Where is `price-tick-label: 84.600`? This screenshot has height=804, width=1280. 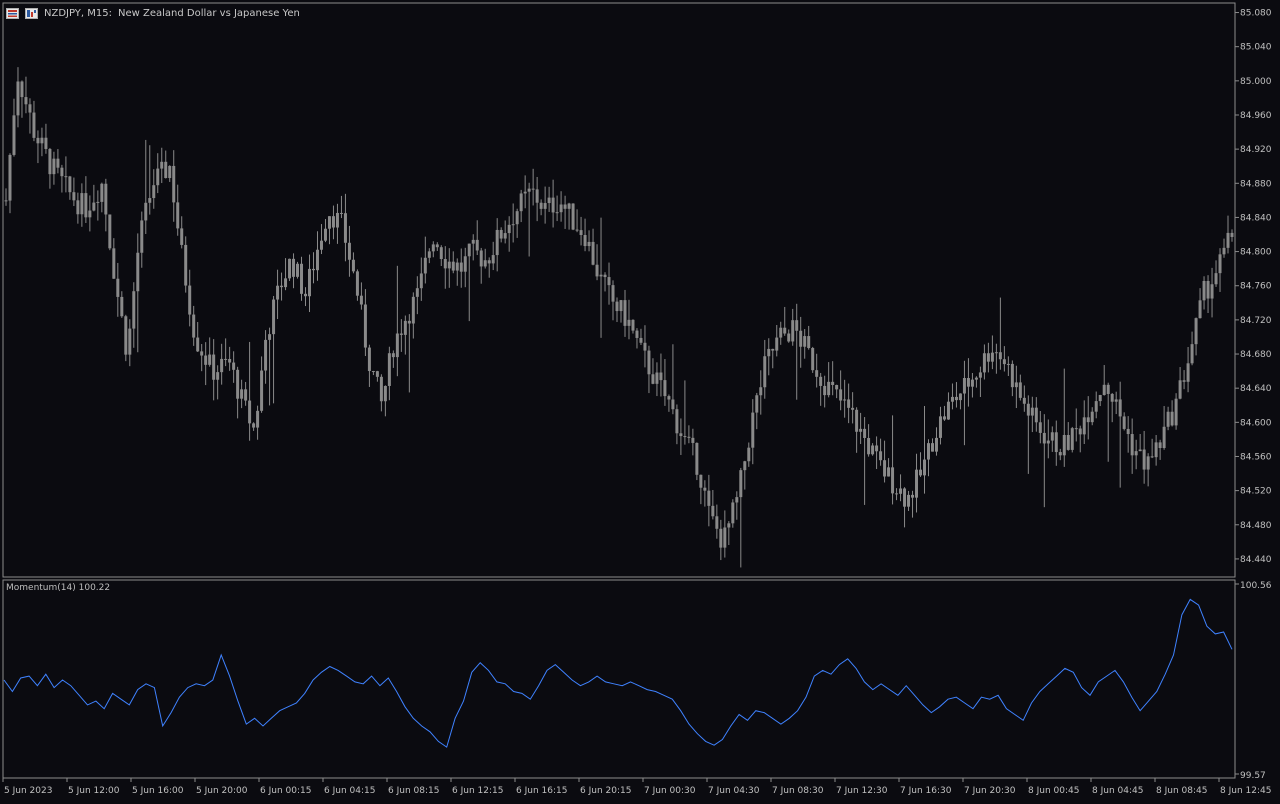 price-tick-label: 84.600 is located at coordinates (1256, 423).